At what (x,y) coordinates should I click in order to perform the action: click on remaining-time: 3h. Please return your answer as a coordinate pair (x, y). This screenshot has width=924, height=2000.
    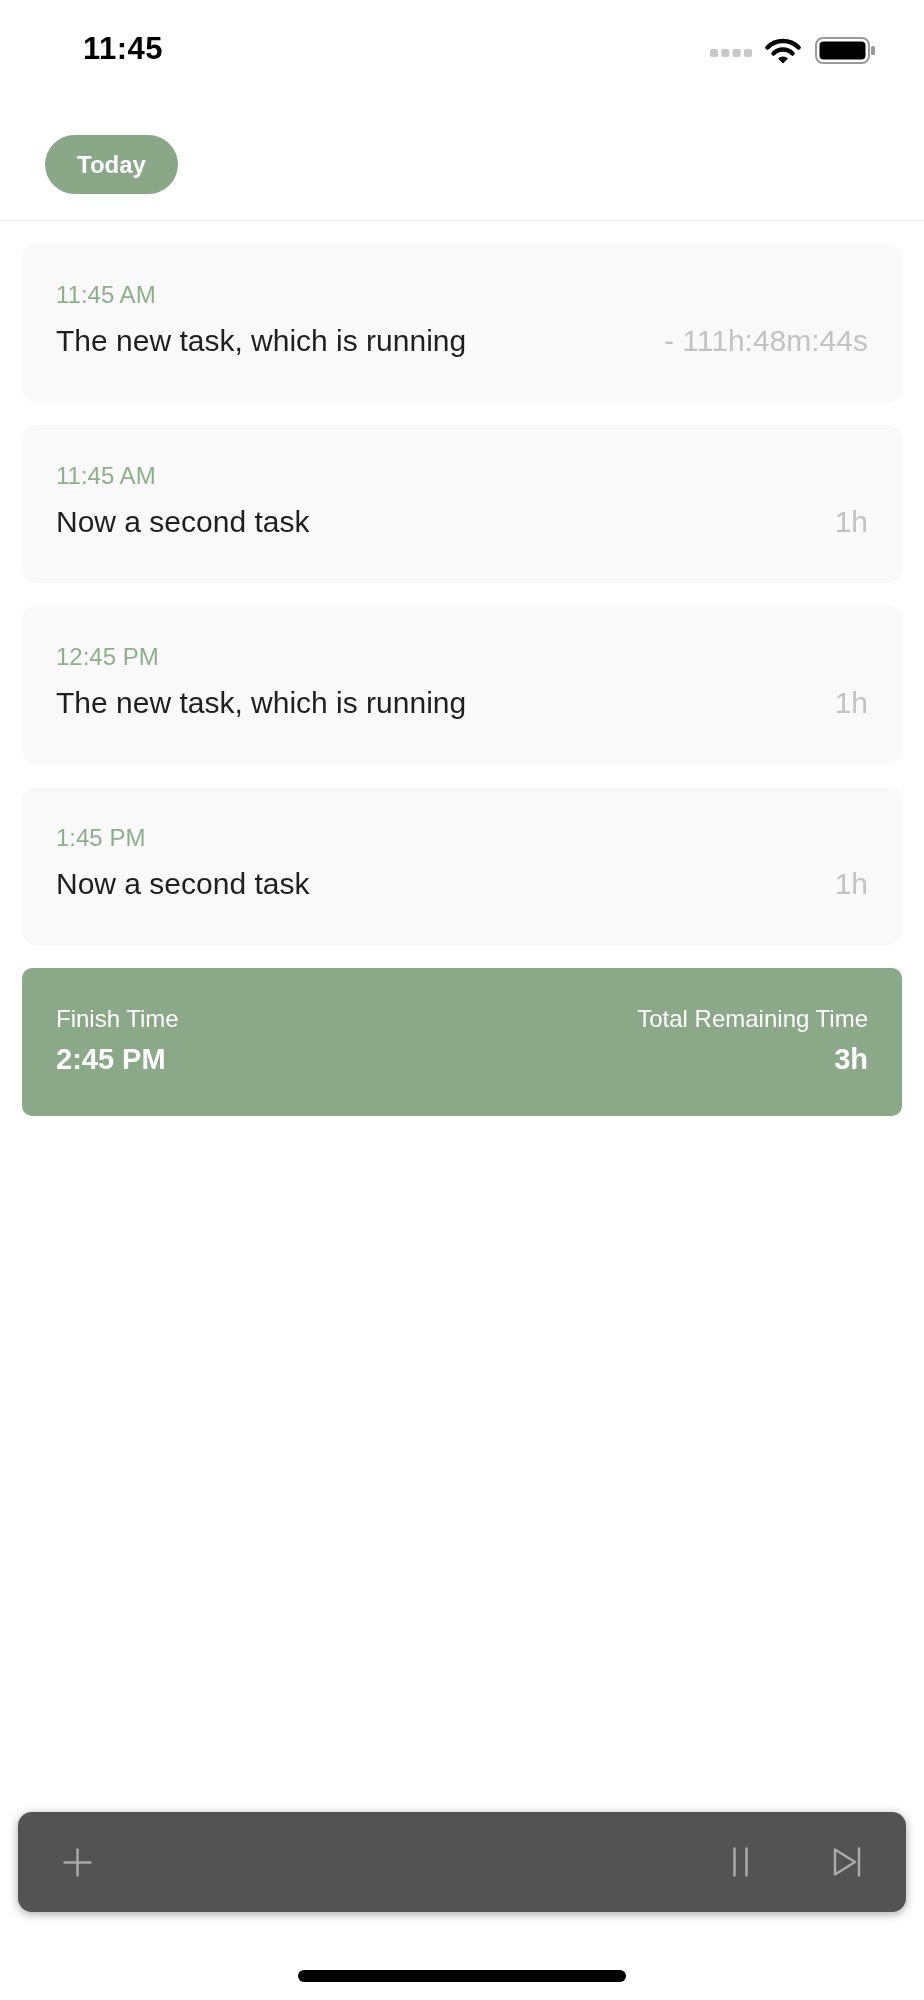
    Looking at the image, I should click on (851, 1059).